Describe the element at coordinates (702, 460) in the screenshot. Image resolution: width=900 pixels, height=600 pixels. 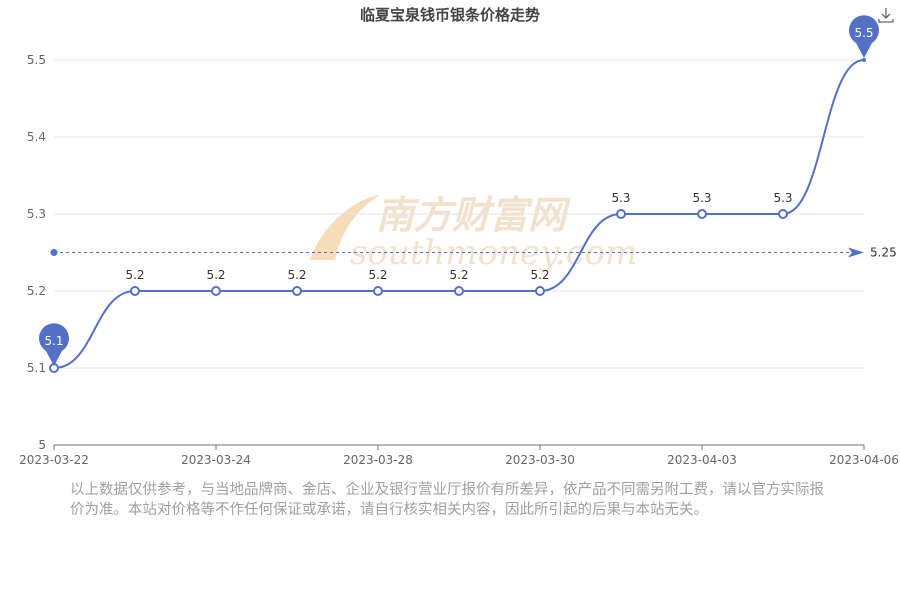
I see `x-tick-label: 2023-04-03` at that location.